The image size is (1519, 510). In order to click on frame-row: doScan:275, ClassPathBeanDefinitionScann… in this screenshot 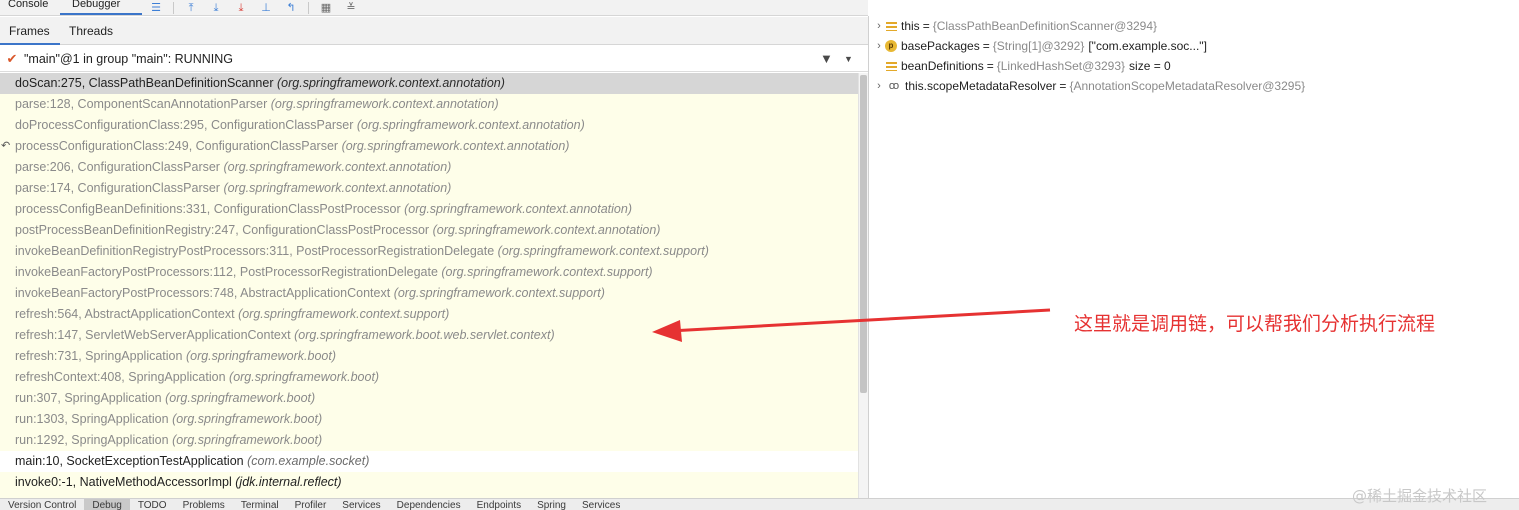, I will do `click(429, 83)`.